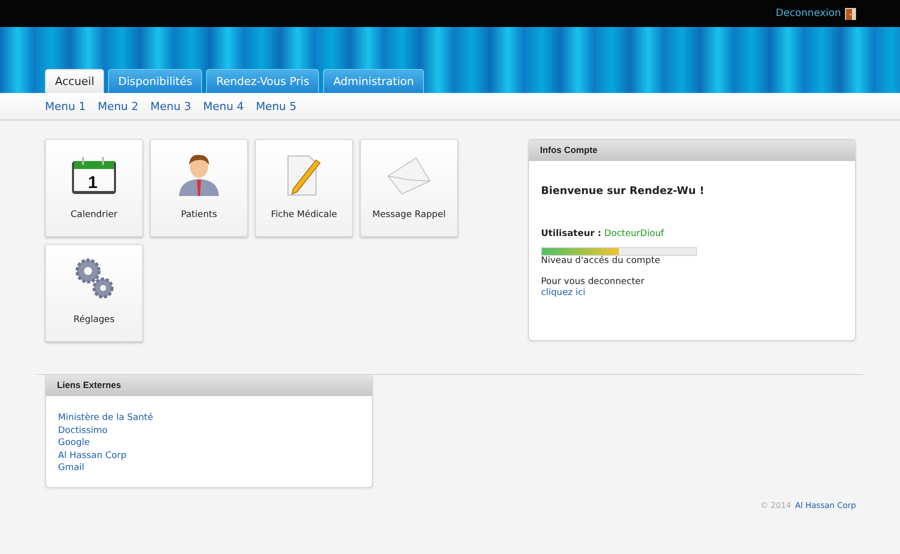 This screenshot has height=554, width=900. I want to click on submenu-link: Menu 1, so click(65, 106).